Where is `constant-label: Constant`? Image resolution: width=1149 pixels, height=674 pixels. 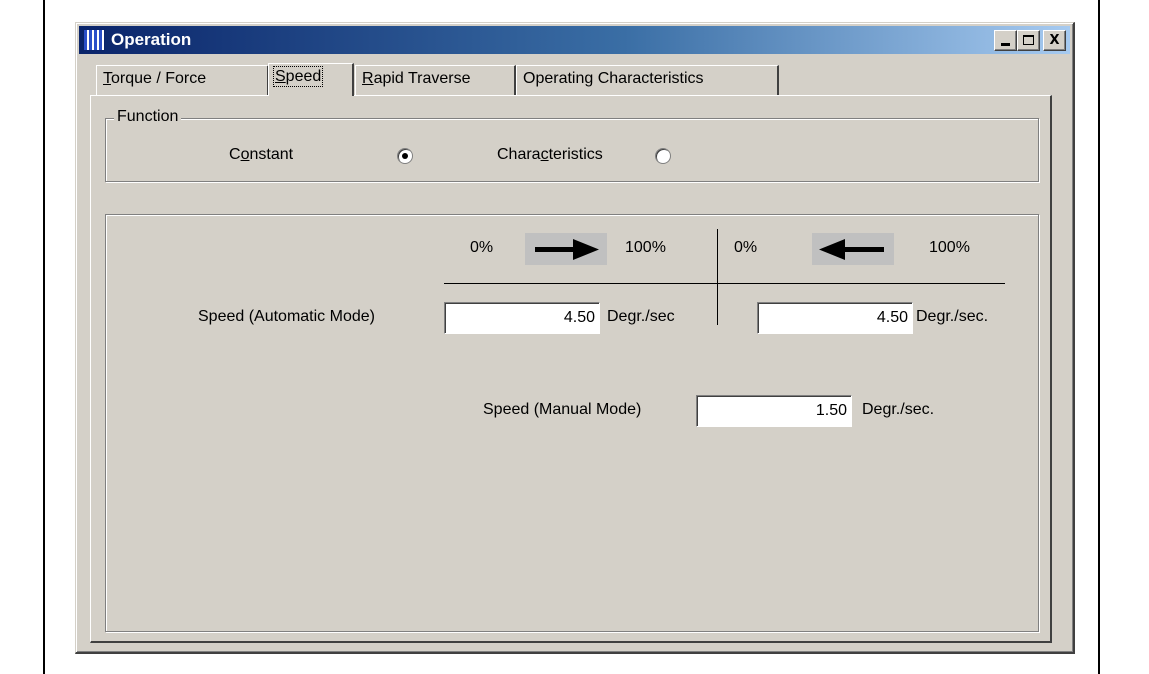
constant-label: Constant is located at coordinates (261, 155).